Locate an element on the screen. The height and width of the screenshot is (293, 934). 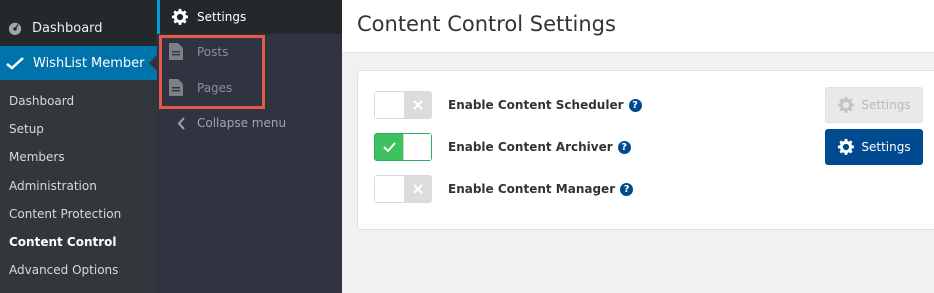
submenu-item-advanced-options: Advanced Options is located at coordinates (63, 270).